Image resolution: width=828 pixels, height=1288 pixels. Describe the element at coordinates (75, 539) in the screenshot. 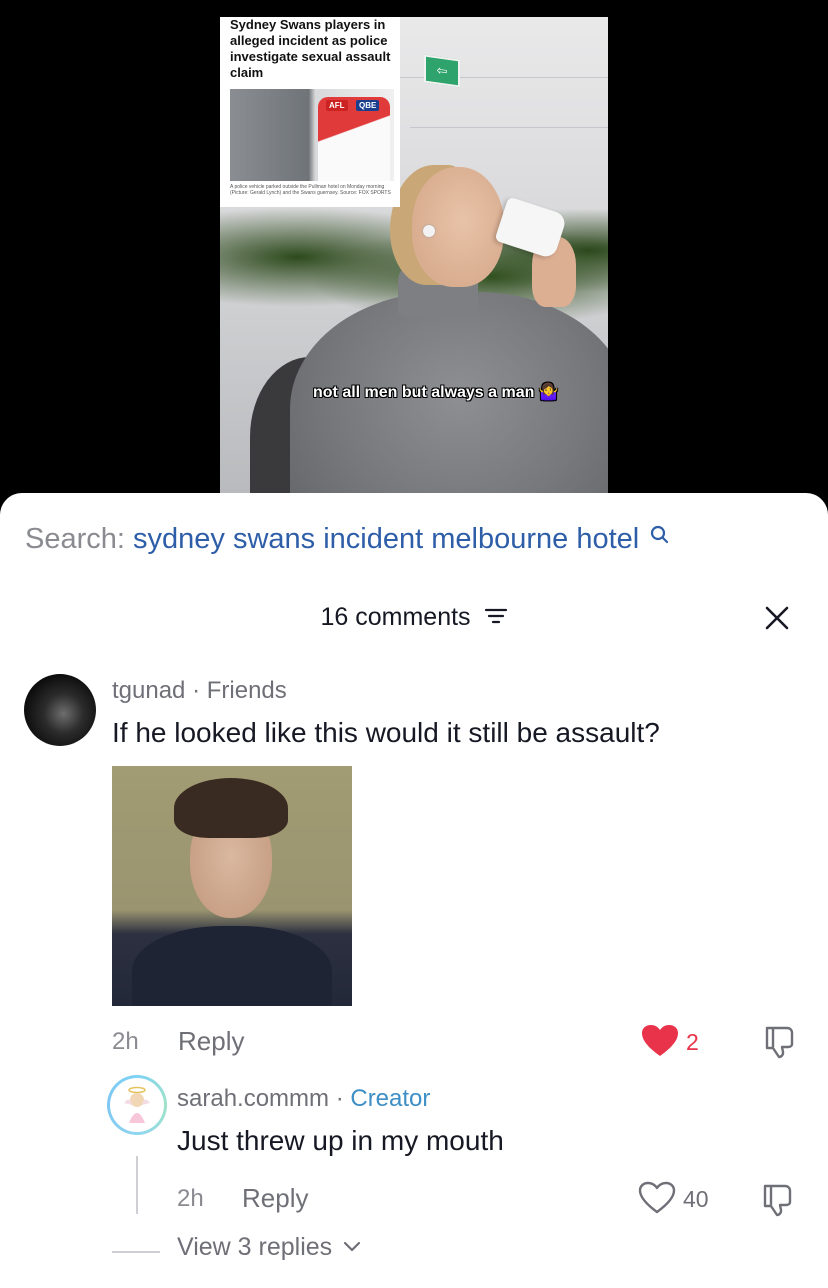

I see `search-prefix: Search:` at that location.